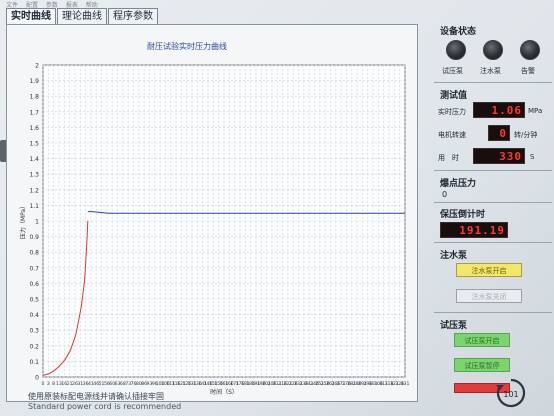  What do you see at coordinates (48, 384) in the screenshot?
I see `x-tick-label: 3` at bounding box center [48, 384].